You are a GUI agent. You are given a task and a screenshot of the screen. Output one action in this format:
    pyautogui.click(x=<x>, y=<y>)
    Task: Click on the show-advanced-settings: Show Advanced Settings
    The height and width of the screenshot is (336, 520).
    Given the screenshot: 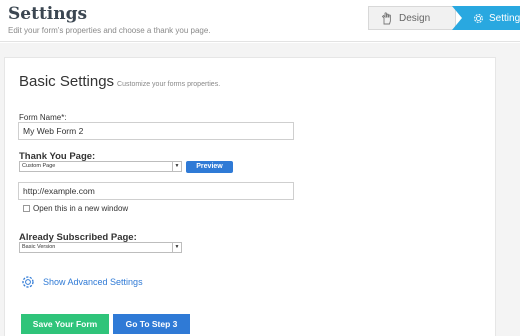 What is the action you would take?
    pyautogui.click(x=82, y=282)
    